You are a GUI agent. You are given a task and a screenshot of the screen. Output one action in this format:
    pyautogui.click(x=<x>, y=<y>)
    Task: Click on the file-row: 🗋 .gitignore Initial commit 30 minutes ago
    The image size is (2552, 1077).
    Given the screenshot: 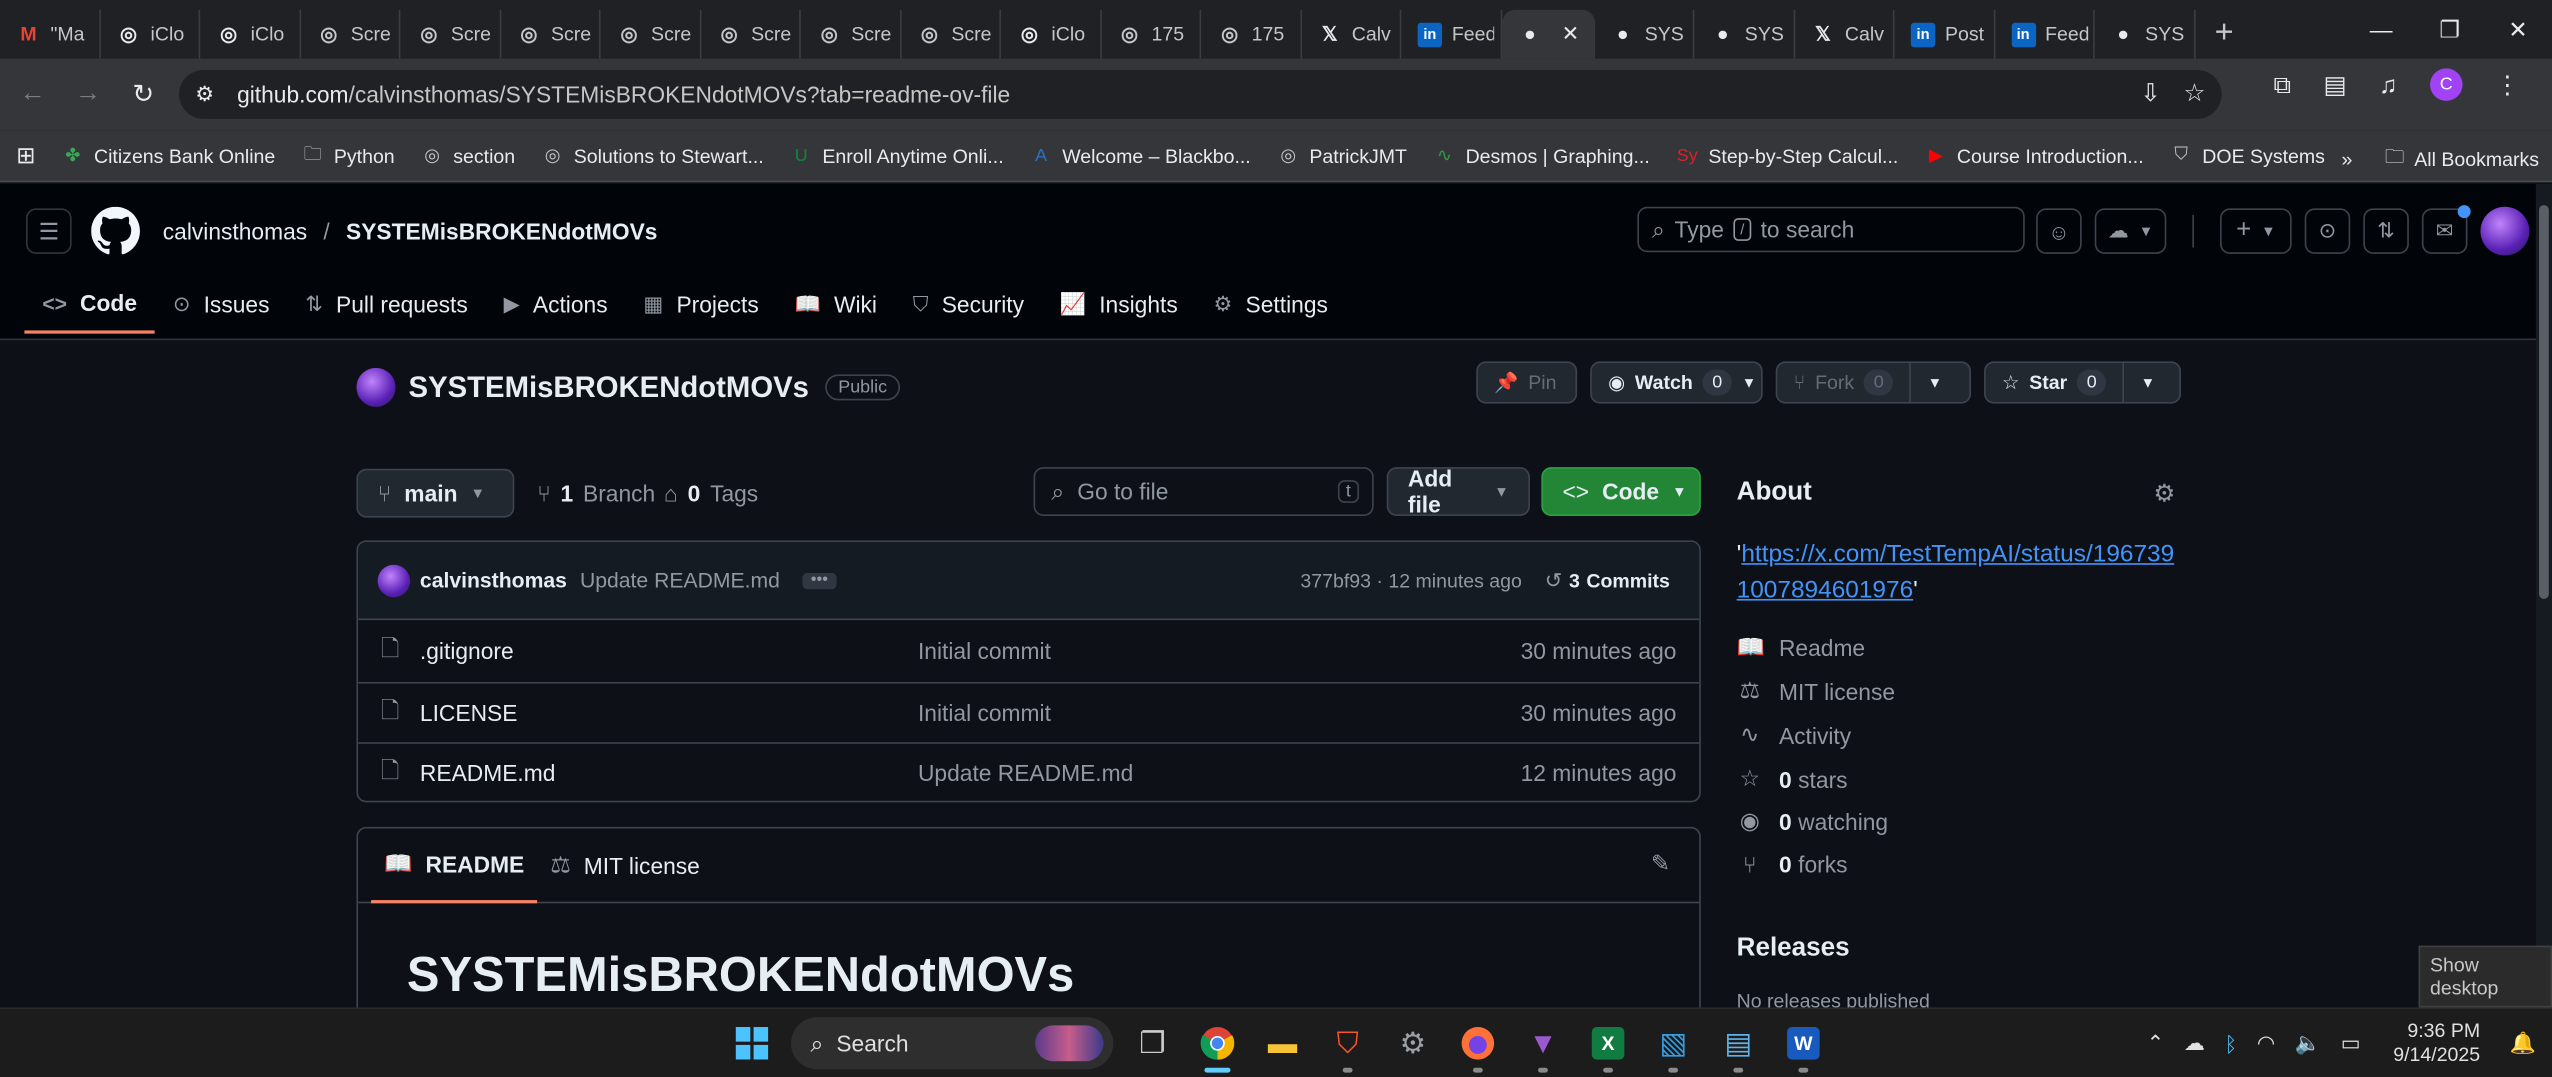 What is the action you would take?
    pyautogui.click(x=1028, y=650)
    